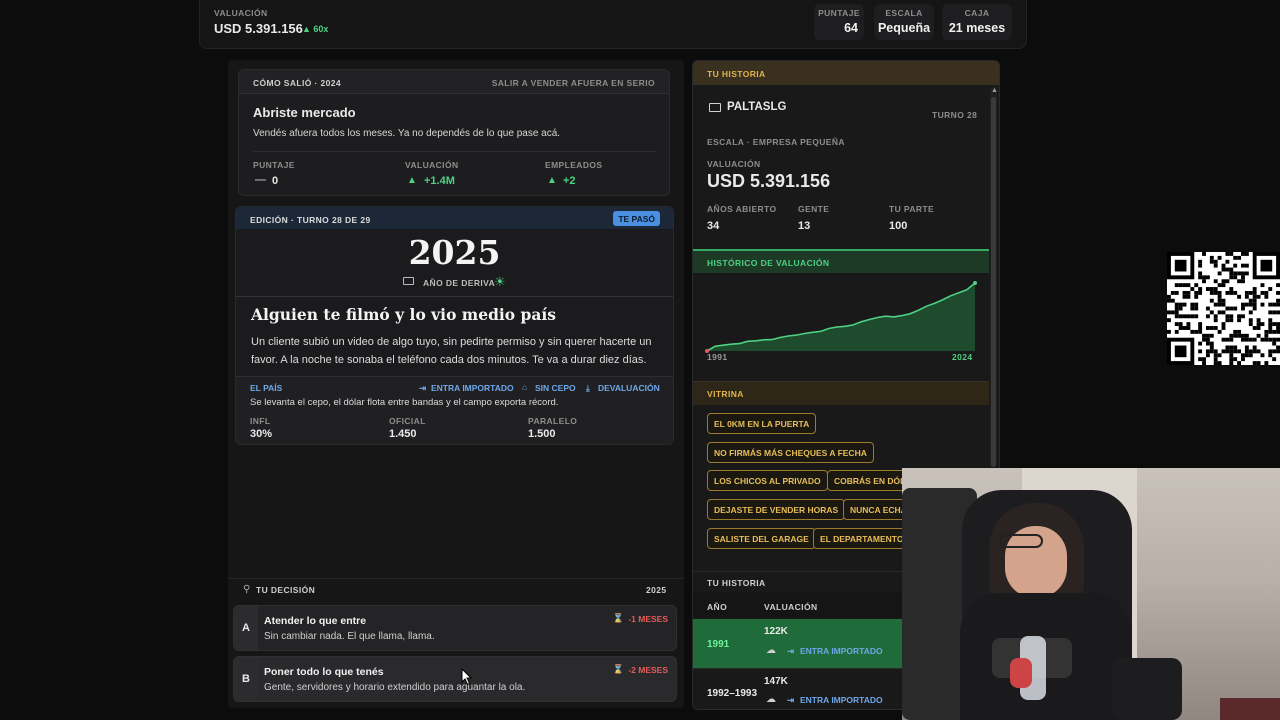 Image resolution: width=1280 pixels, height=720 pixels. What do you see at coordinates (241, 13) in the screenshot?
I see `valuation-label: VALUACIÓN` at bounding box center [241, 13].